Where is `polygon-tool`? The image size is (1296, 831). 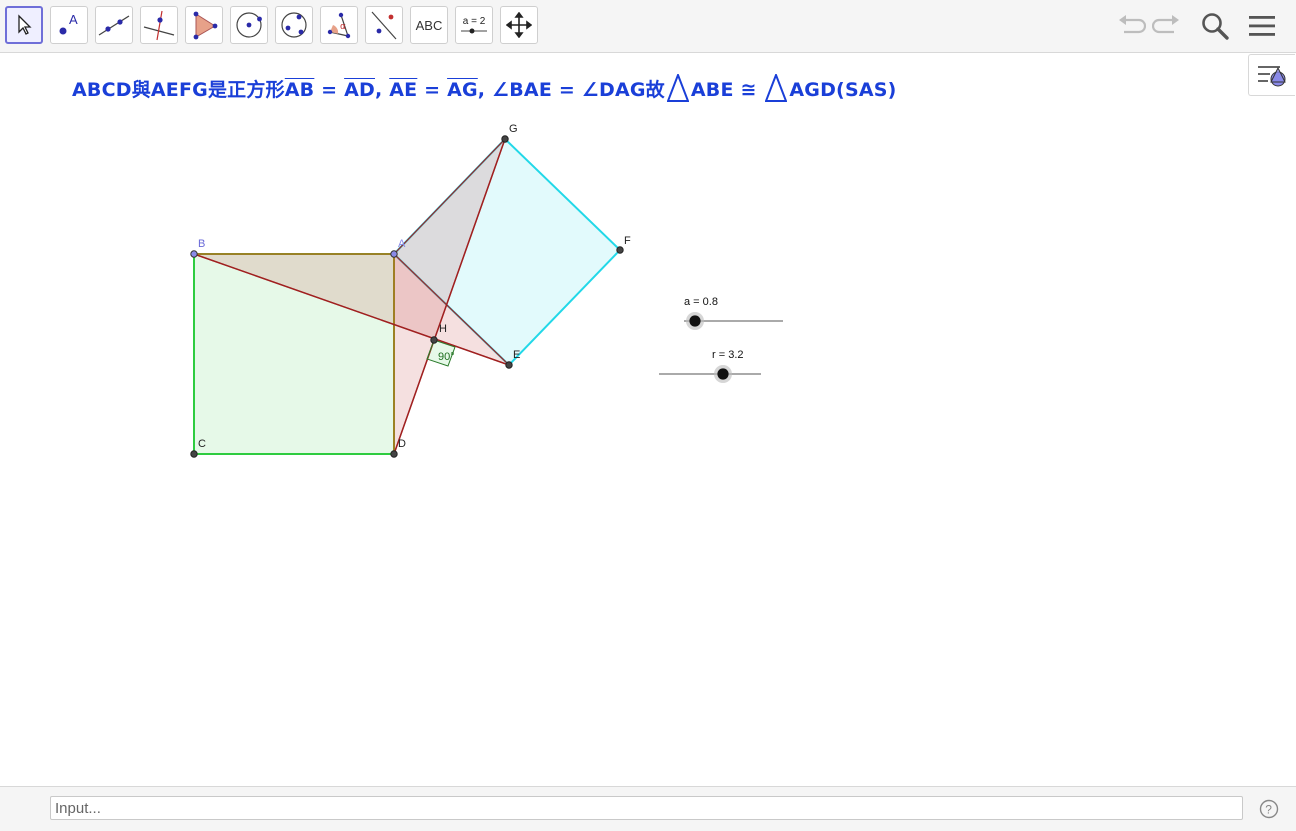 polygon-tool is located at coordinates (204, 25).